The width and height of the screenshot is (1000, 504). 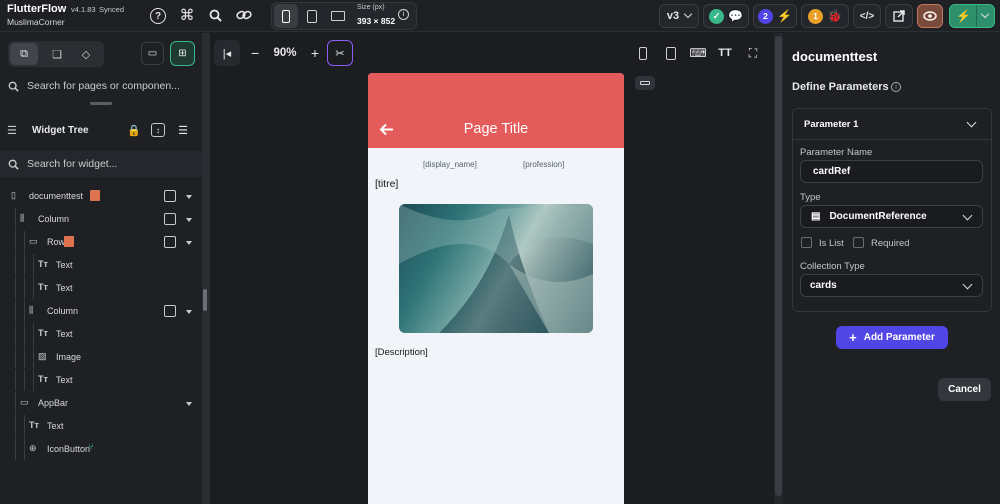 What do you see at coordinates (158, 16) in the screenshot?
I see `help-icon: ?` at bounding box center [158, 16].